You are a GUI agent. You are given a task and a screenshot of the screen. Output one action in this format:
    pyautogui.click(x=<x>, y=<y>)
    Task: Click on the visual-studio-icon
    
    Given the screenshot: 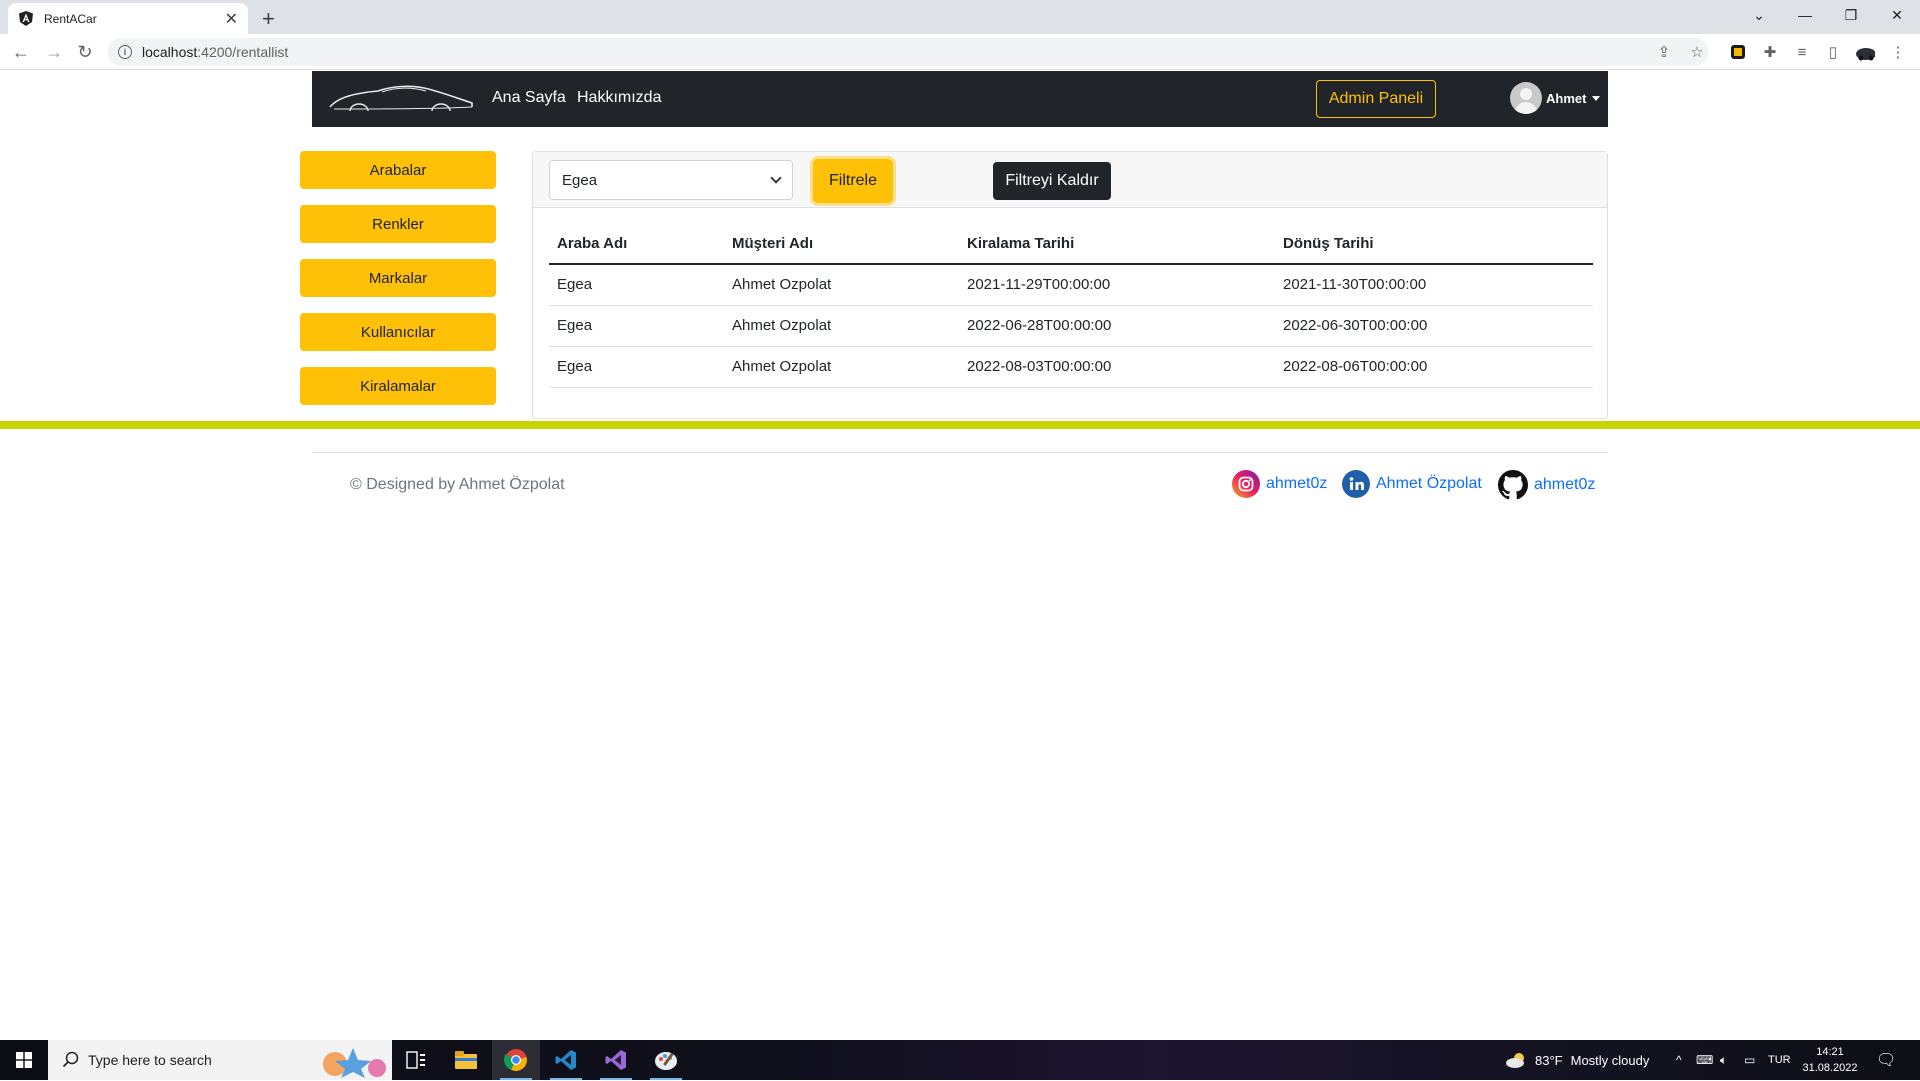 What is the action you would take?
    pyautogui.click(x=616, y=1060)
    